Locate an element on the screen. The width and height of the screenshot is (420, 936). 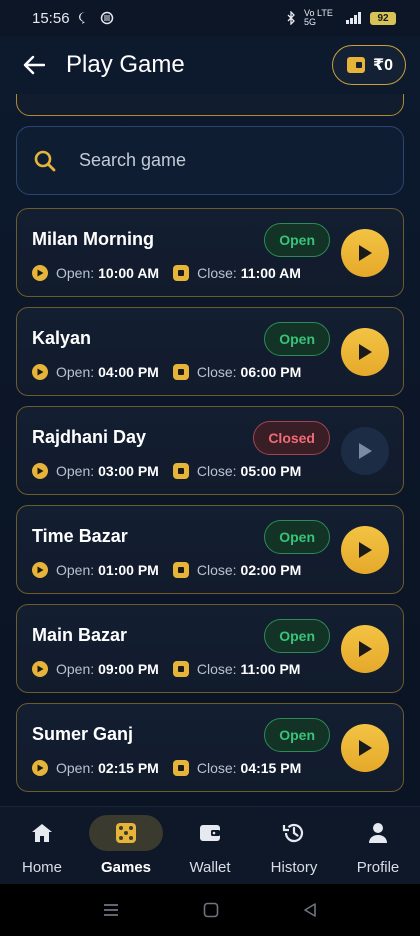
network-label: Vo LTE 5G is located at coordinates (318, 17).